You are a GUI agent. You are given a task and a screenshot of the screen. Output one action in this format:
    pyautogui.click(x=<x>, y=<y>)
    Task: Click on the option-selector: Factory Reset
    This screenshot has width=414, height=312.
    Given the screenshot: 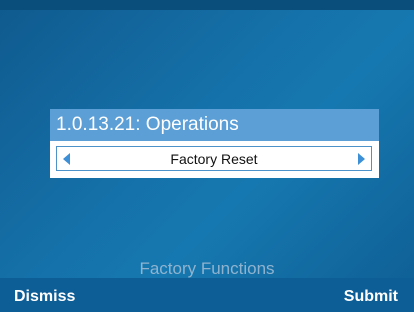 What is the action you would take?
    pyautogui.click(x=214, y=158)
    